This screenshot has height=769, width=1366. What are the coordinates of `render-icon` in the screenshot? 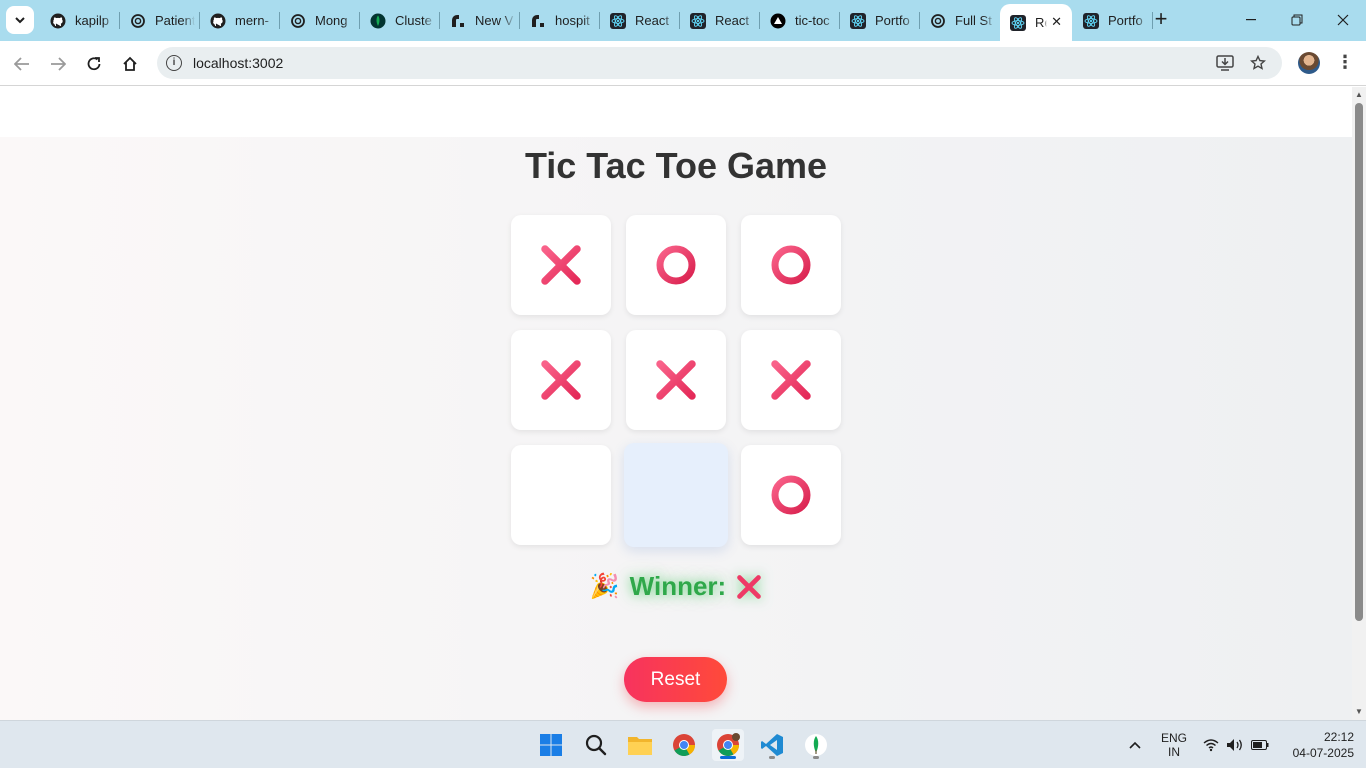 It's located at (538, 21).